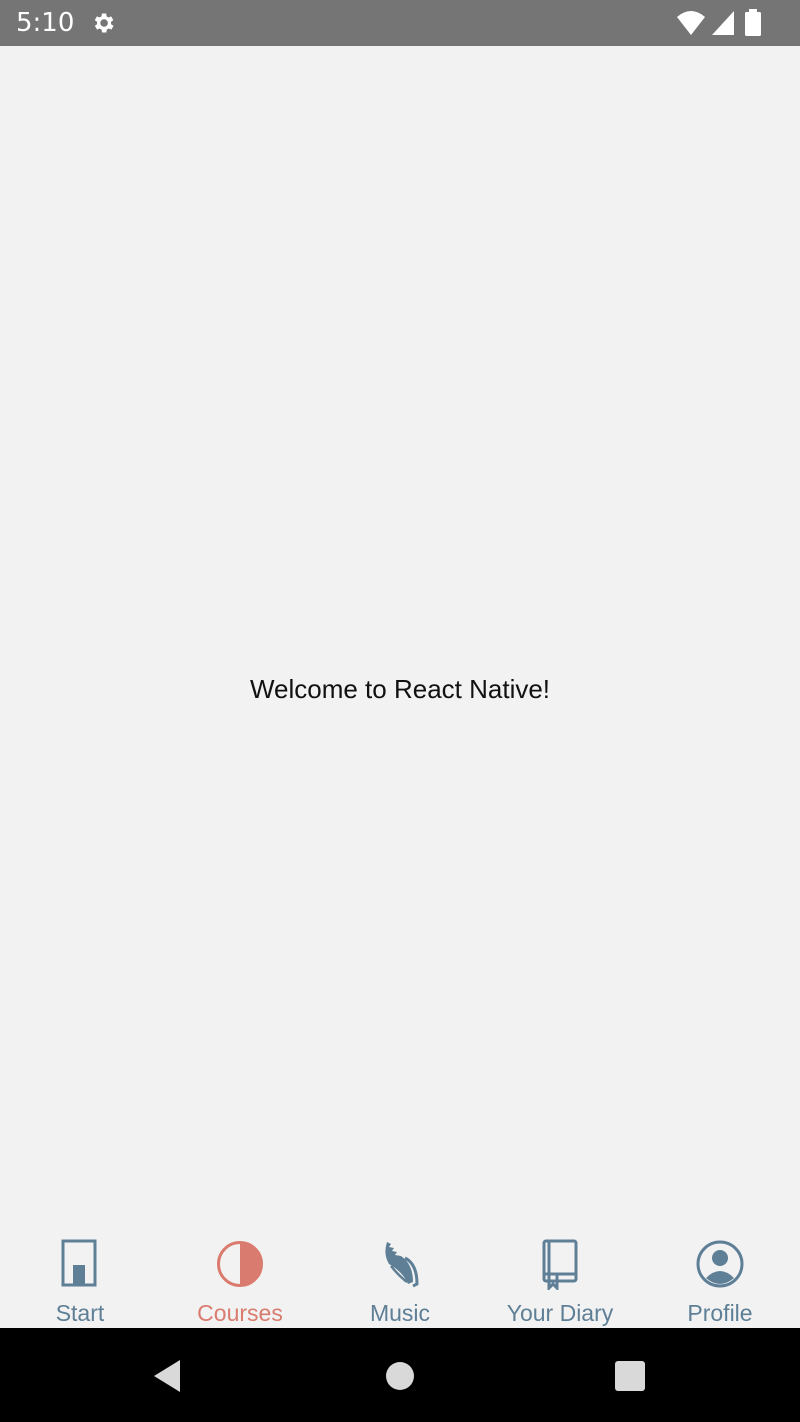  Describe the element at coordinates (240, 1264) in the screenshot. I see `half-circle-icon` at that location.